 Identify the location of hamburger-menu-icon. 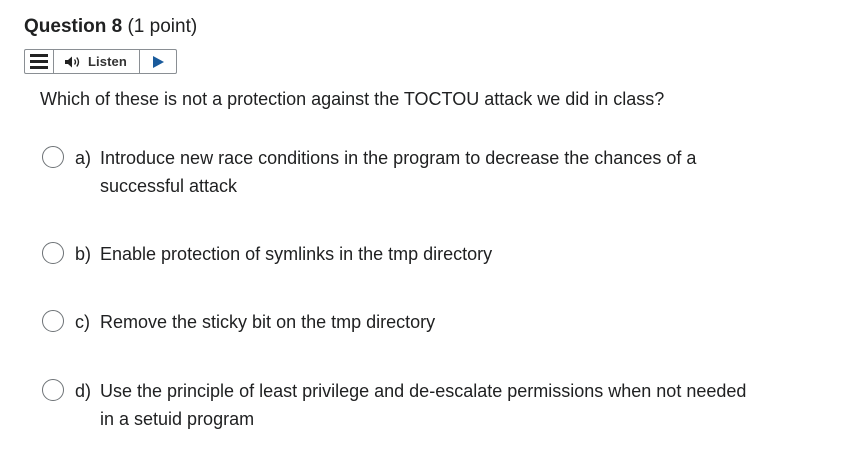
(39, 61).